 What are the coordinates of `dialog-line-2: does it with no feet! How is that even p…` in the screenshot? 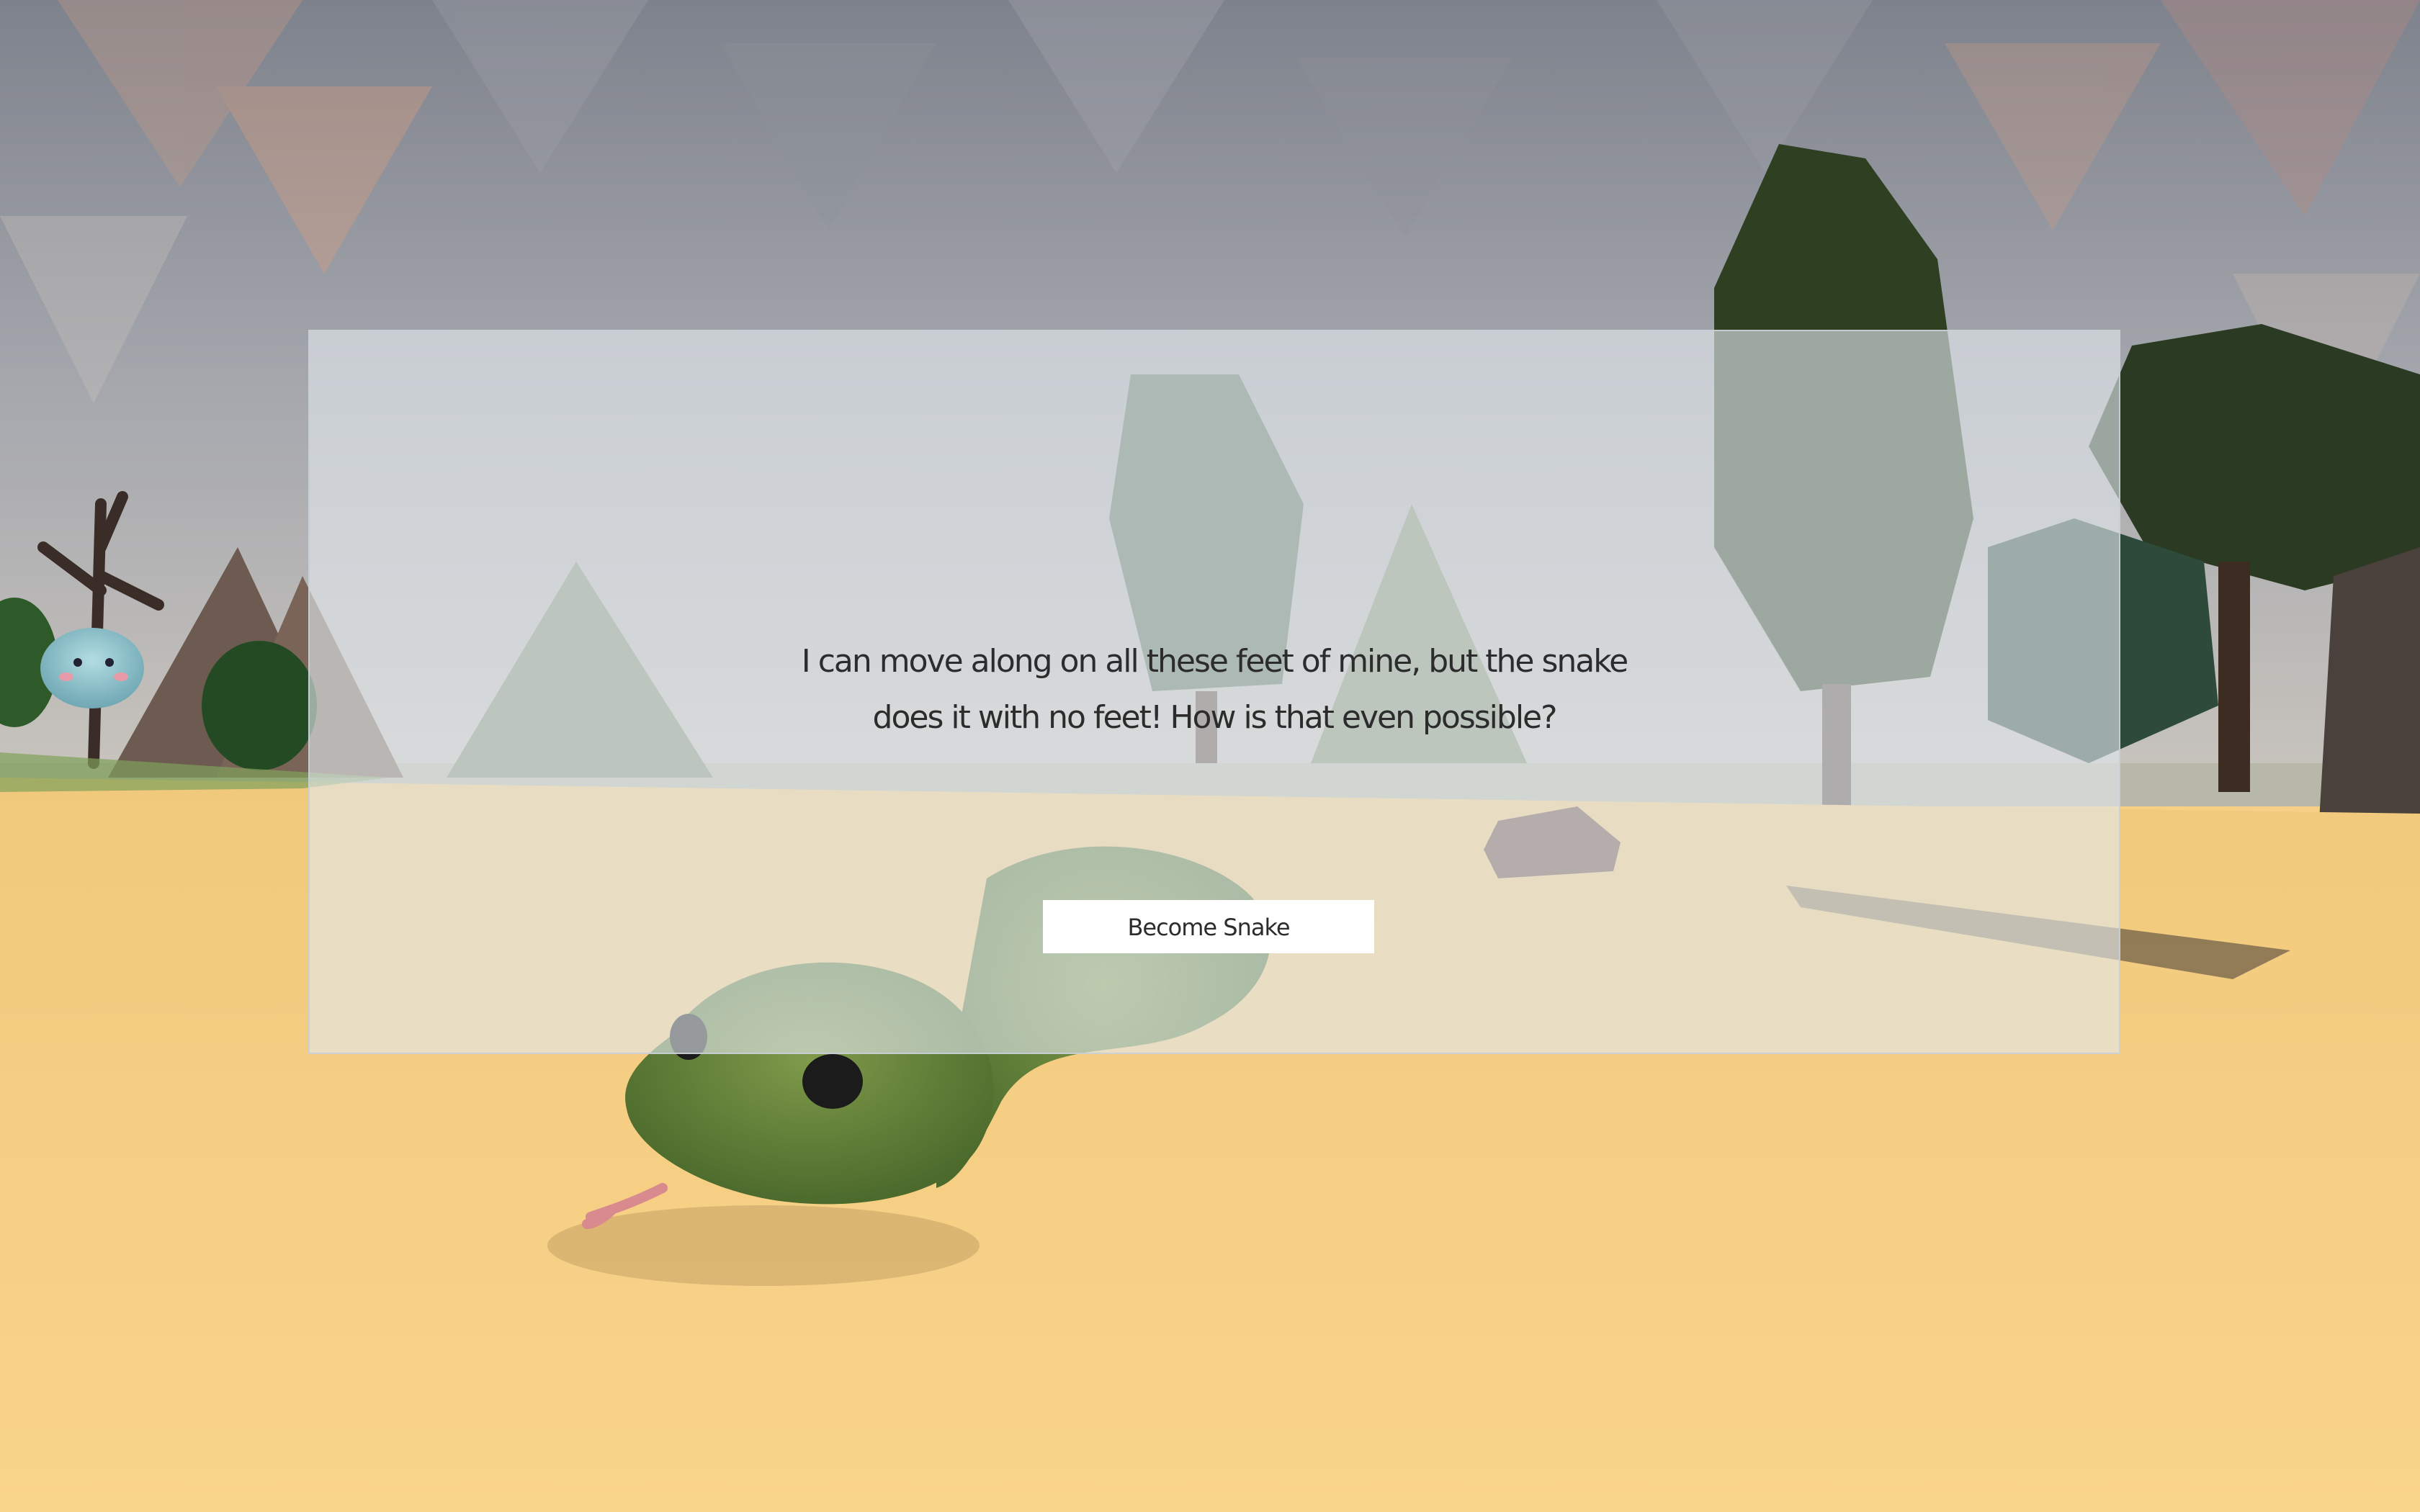 It's located at (1215, 717).